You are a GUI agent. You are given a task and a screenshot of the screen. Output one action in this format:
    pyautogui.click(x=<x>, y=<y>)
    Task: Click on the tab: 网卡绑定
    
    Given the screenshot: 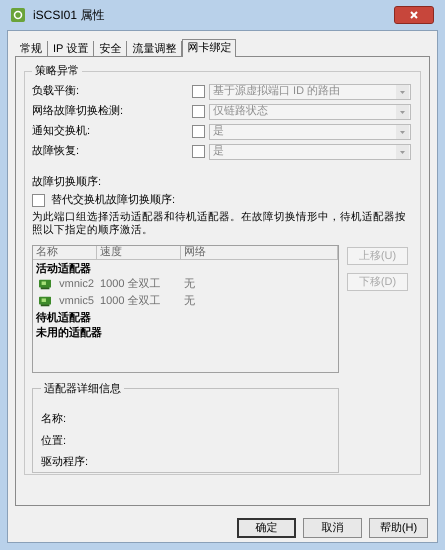 What is the action you would take?
    pyautogui.click(x=209, y=48)
    